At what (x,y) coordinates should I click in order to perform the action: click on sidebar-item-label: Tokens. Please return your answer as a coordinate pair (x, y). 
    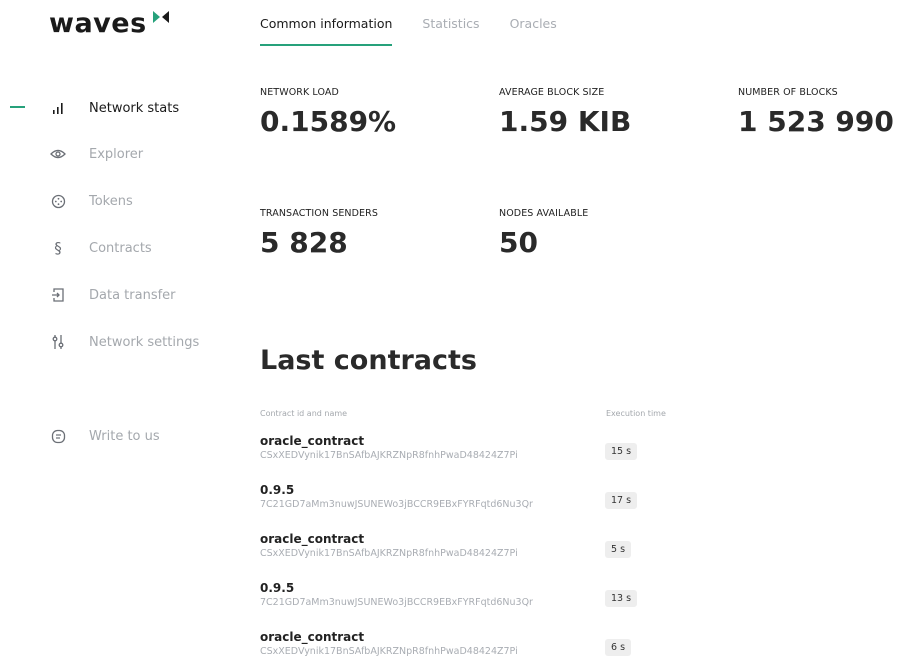
    Looking at the image, I should click on (111, 201).